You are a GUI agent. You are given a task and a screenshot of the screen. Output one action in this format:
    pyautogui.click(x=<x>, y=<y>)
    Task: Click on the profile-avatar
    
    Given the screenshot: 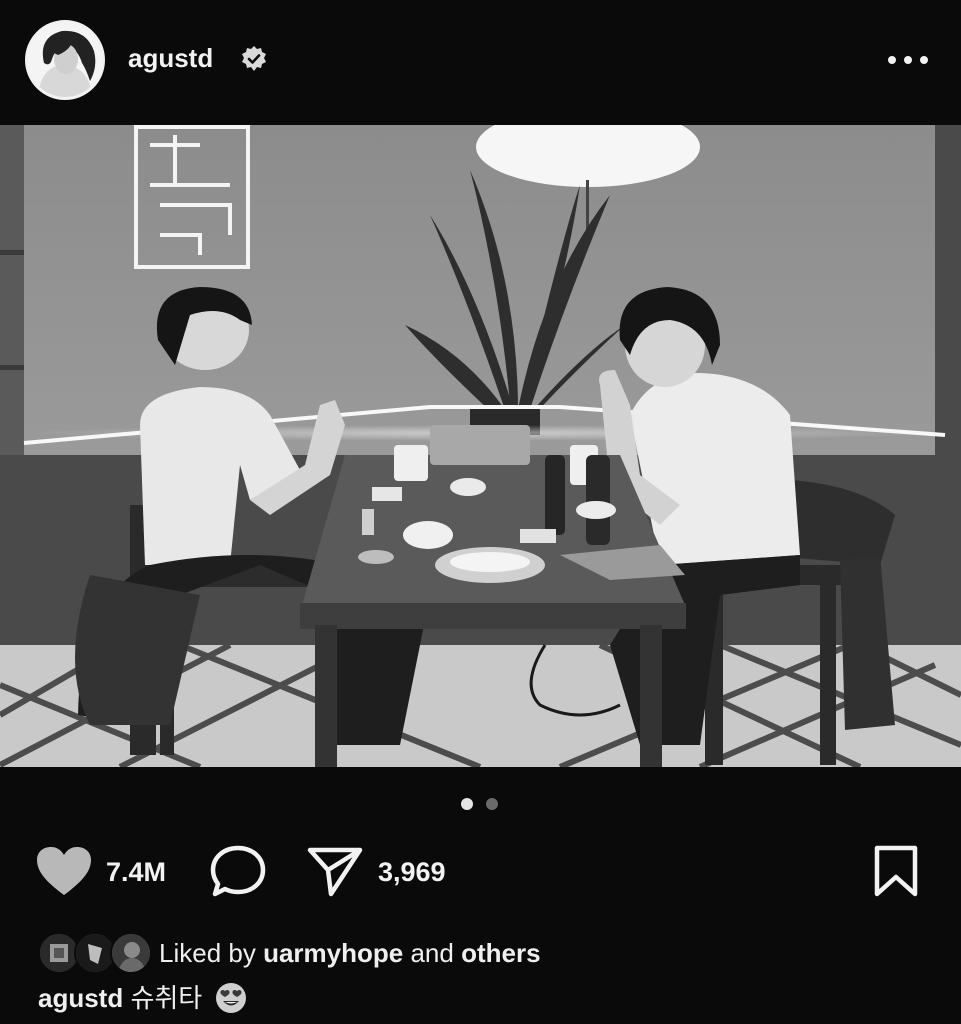 What is the action you would take?
    pyautogui.click(x=65, y=60)
    